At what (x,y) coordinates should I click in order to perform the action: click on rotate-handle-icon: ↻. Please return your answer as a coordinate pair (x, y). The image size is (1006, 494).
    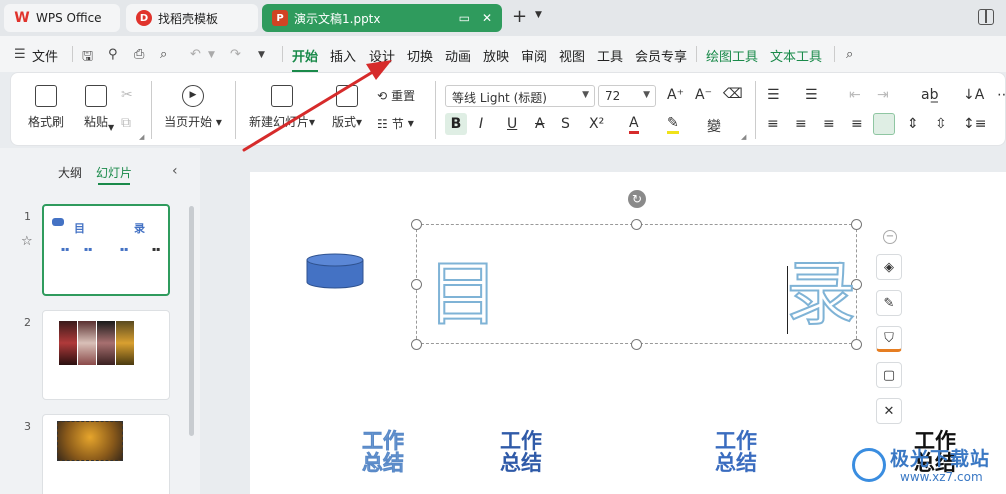
    Looking at the image, I should click on (637, 199).